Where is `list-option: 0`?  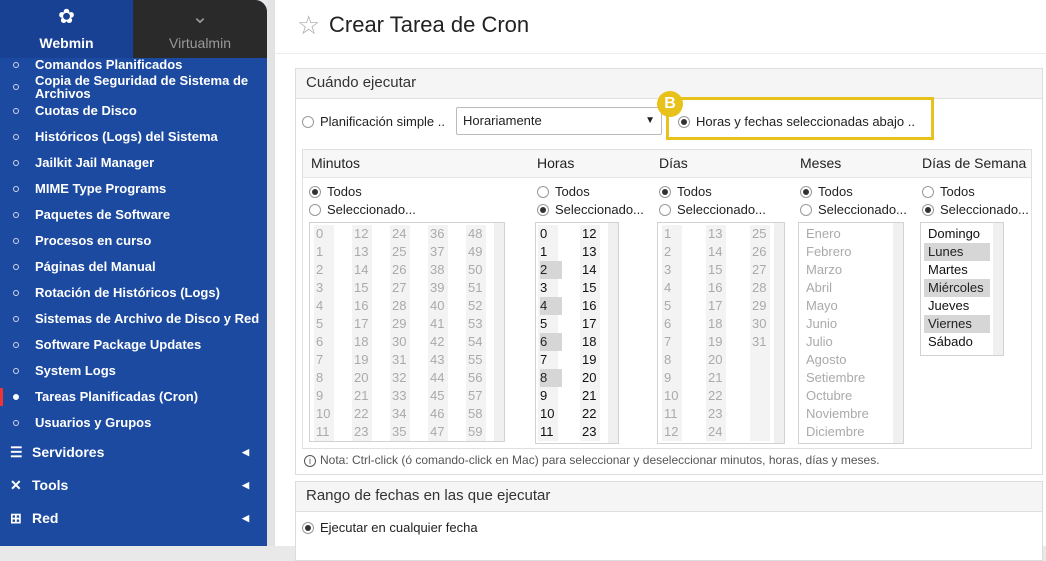
list-option: 0 is located at coordinates (327, 234).